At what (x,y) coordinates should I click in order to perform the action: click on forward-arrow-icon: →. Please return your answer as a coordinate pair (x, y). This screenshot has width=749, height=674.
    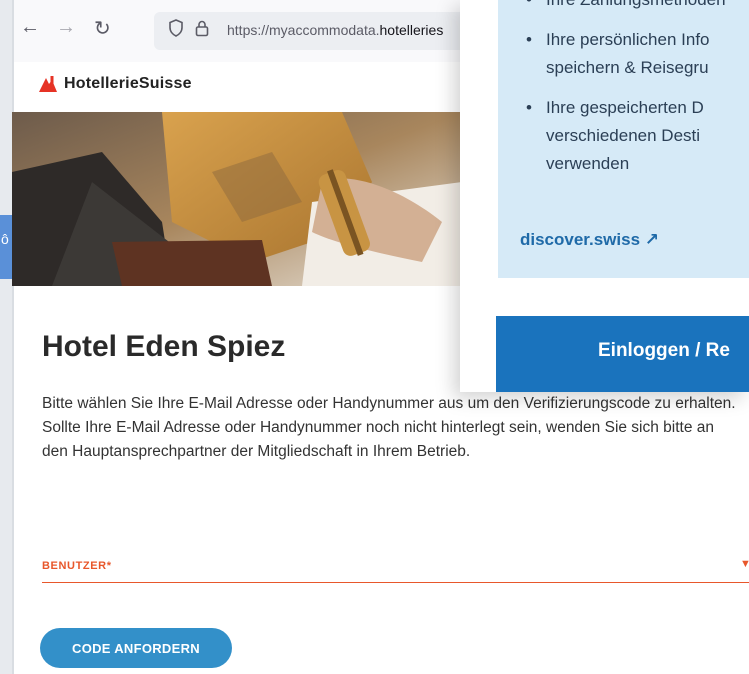
    Looking at the image, I should click on (66, 27).